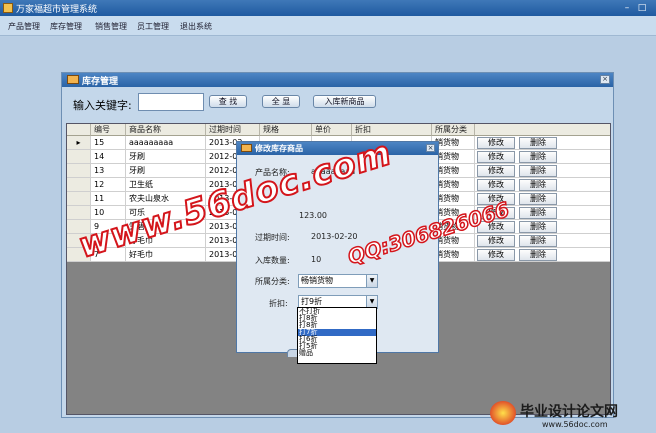 The width and height of the screenshot is (656, 433). Describe the element at coordinates (642, 8) in the screenshot. I see `maximize-icon: □` at that location.